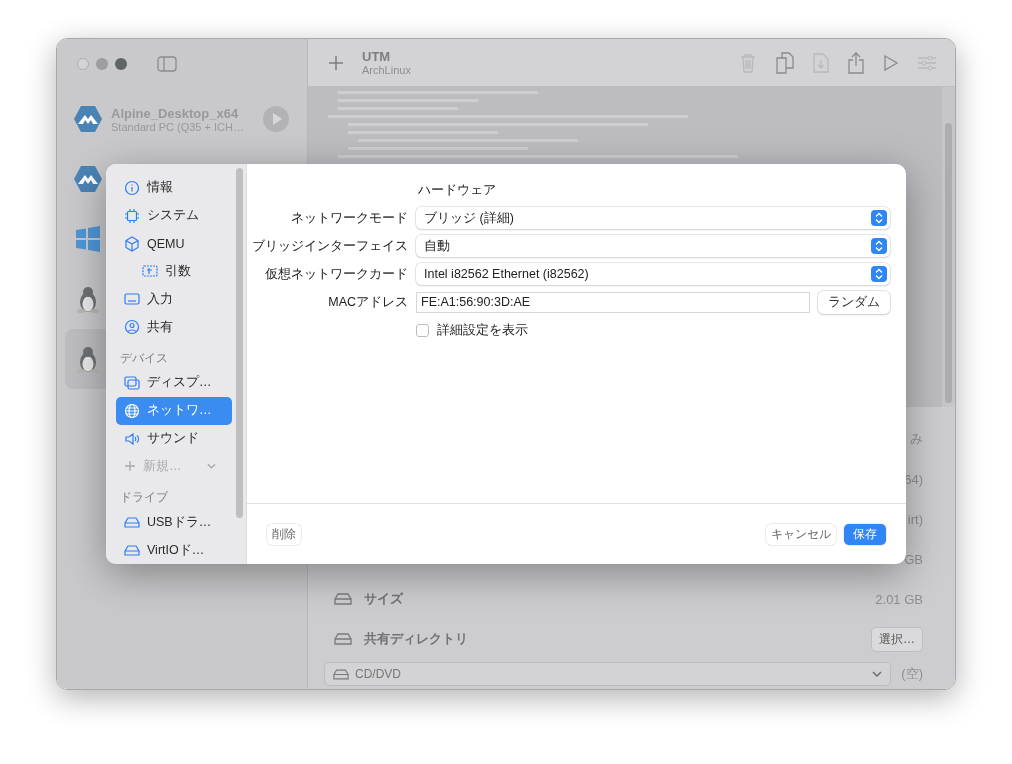  I want to click on detail-label: サイズ, so click(383, 599).